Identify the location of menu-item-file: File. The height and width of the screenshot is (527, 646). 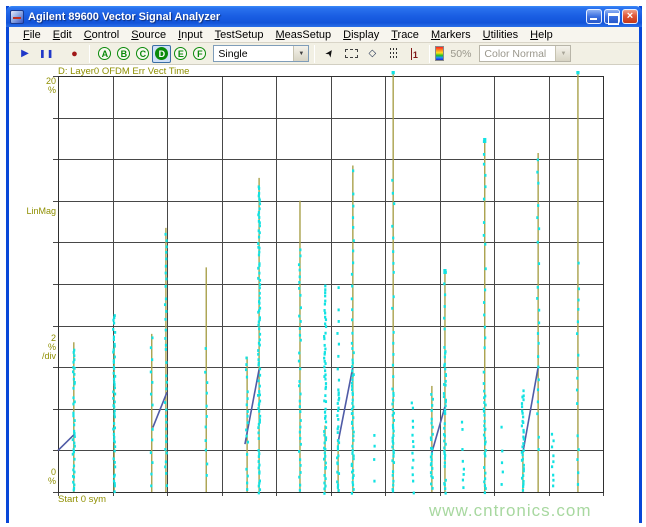
(32, 35).